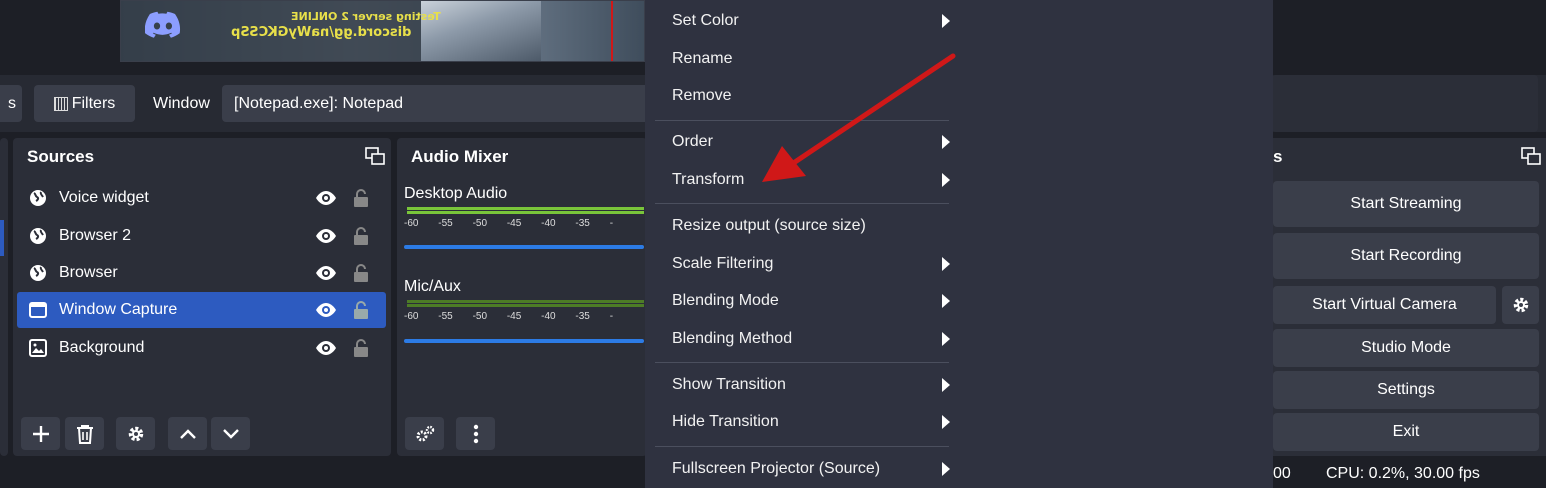  I want to click on exit-button: Exit, so click(1406, 432).